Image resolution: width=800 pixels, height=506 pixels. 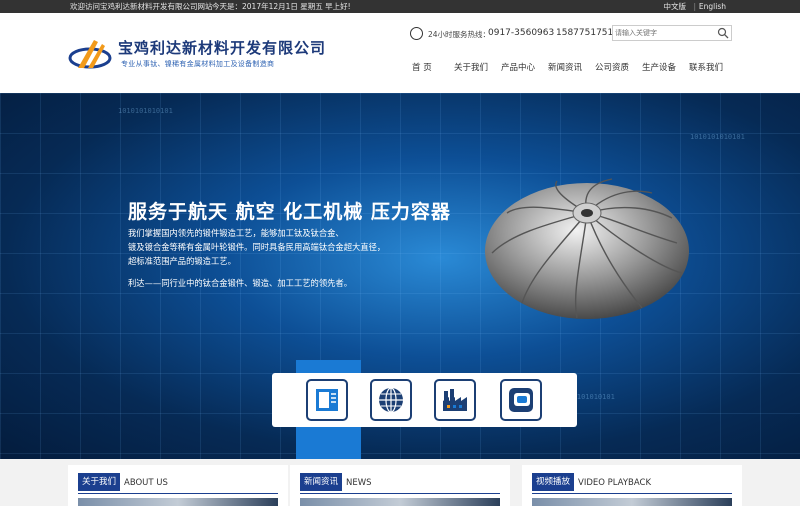 I want to click on search-box, so click(x=672, y=33).